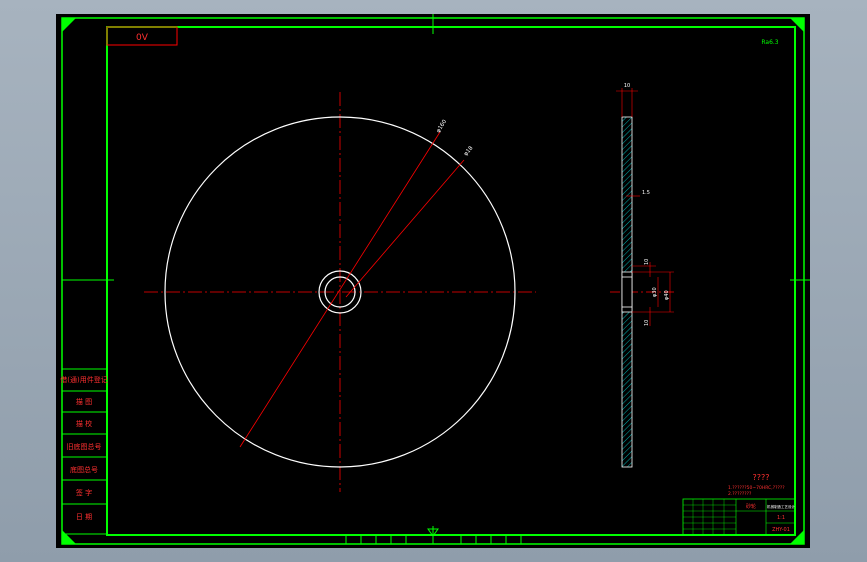 This screenshot has width=867, height=562. Describe the element at coordinates (761, 477) in the screenshot. I see `notes-title: ????` at that location.